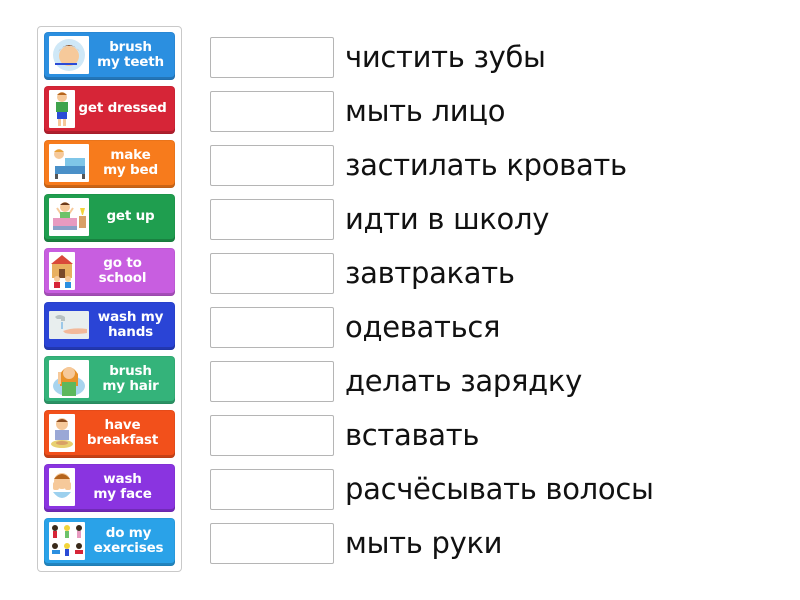 This screenshot has height=600, width=800. I want to click on target-row: вставать, so click(344, 435).